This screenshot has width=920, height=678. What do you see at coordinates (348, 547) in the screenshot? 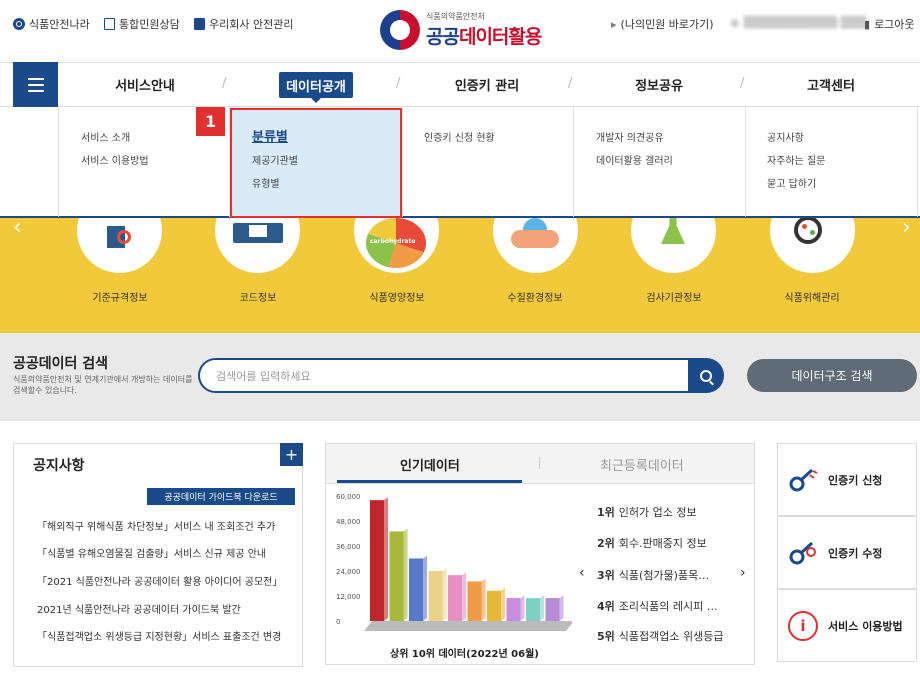
I see `y-tick-label: 36,000` at bounding box center [348, 547].